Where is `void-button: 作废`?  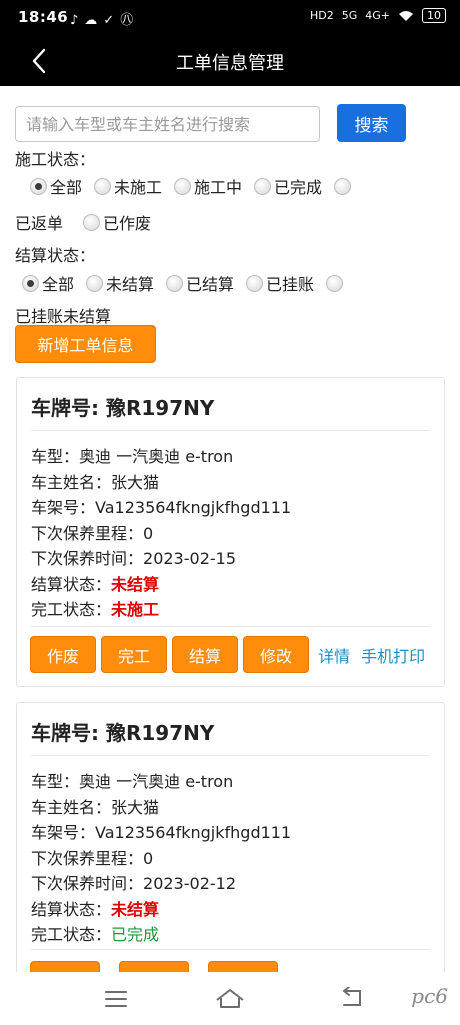 void-button: 作废 is located at coordinates (63, 654).